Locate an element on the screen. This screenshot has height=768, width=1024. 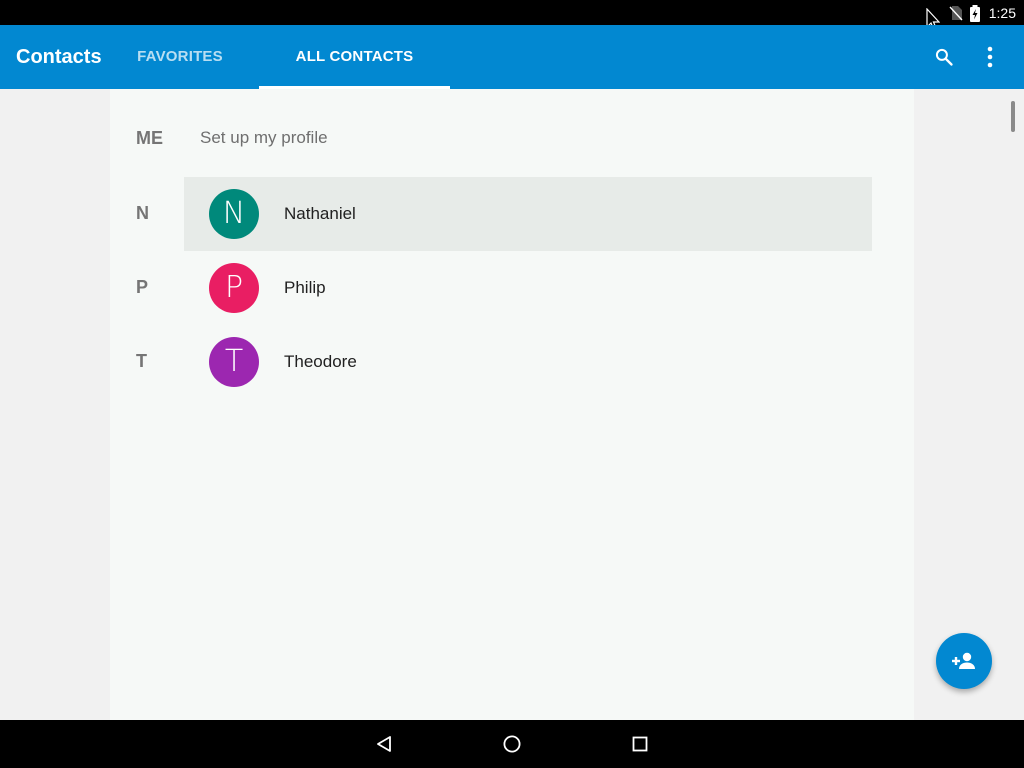
search-icon is located at coordinates (944, 57).